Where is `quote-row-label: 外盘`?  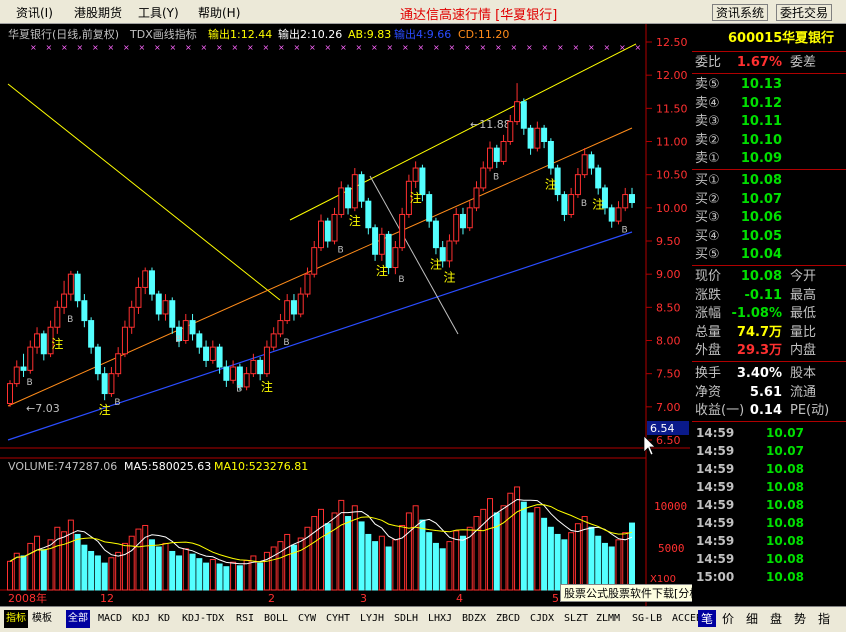
quote-row-label: 外盘 is located at coordinates (708, 351).